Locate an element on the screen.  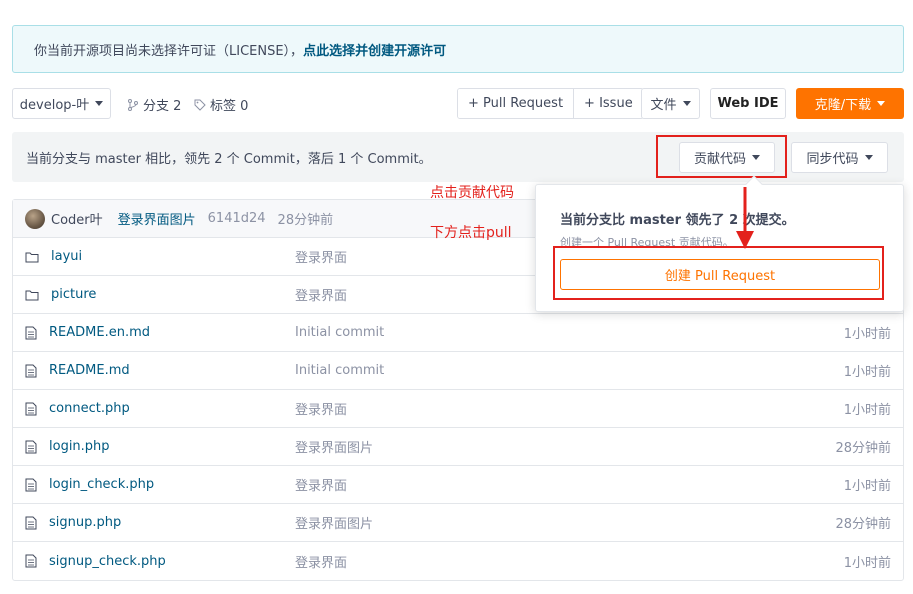
files-menu-label: 文件 is located at coordinates (663, 105).